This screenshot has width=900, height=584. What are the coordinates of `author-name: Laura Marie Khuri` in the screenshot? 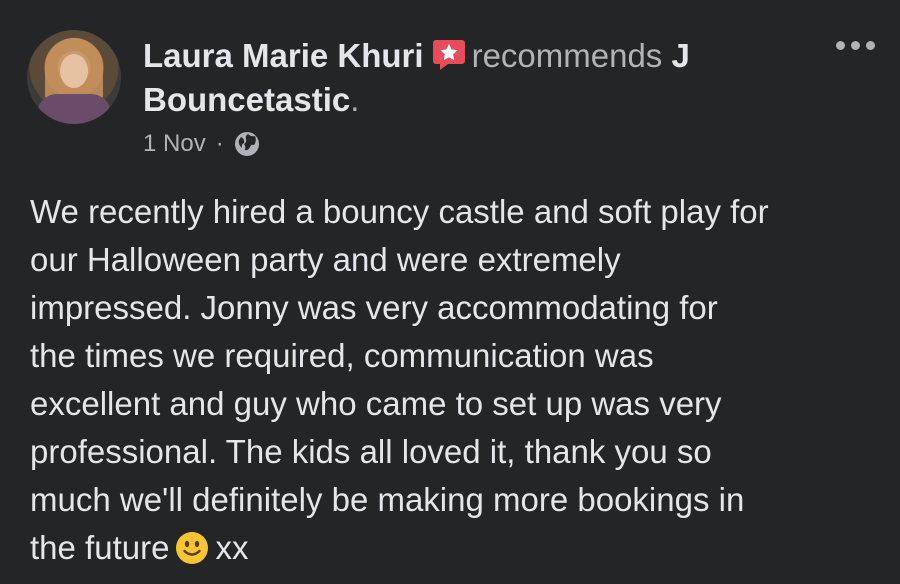 It's located at (283, 55).